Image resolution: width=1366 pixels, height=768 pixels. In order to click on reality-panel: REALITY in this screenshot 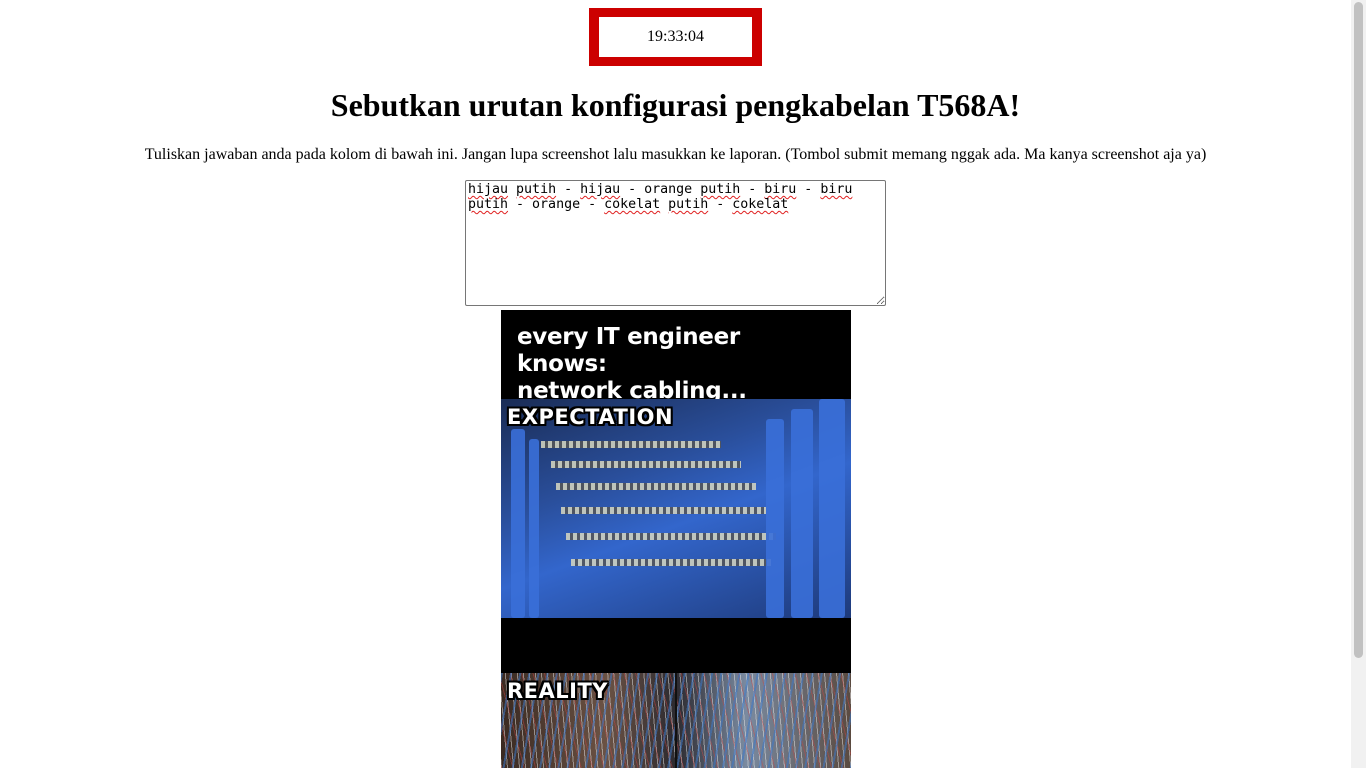, I will do `click(676, 720)`.